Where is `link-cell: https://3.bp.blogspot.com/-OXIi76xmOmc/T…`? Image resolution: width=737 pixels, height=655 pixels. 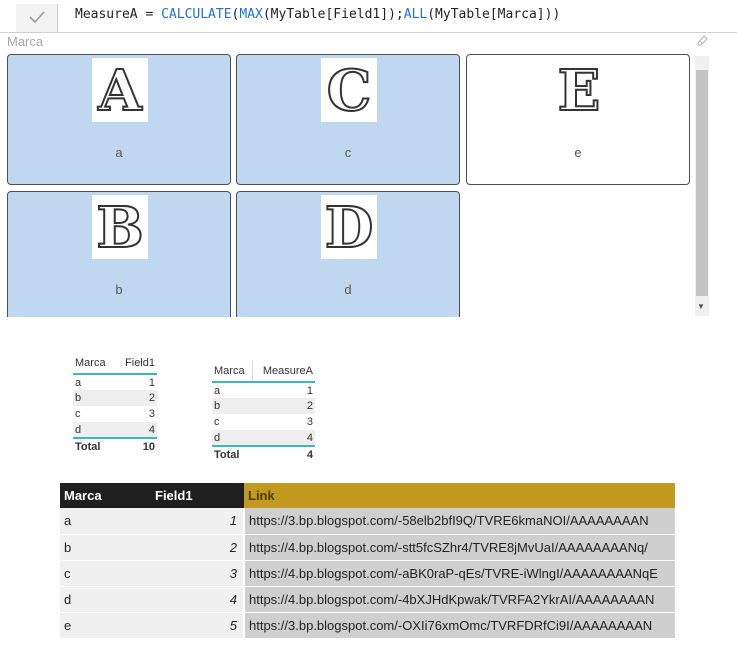 link-cell: https://3.bp.blogspot.com/-OXIi76xmOmc/T… is located at coordinates (459, 625).